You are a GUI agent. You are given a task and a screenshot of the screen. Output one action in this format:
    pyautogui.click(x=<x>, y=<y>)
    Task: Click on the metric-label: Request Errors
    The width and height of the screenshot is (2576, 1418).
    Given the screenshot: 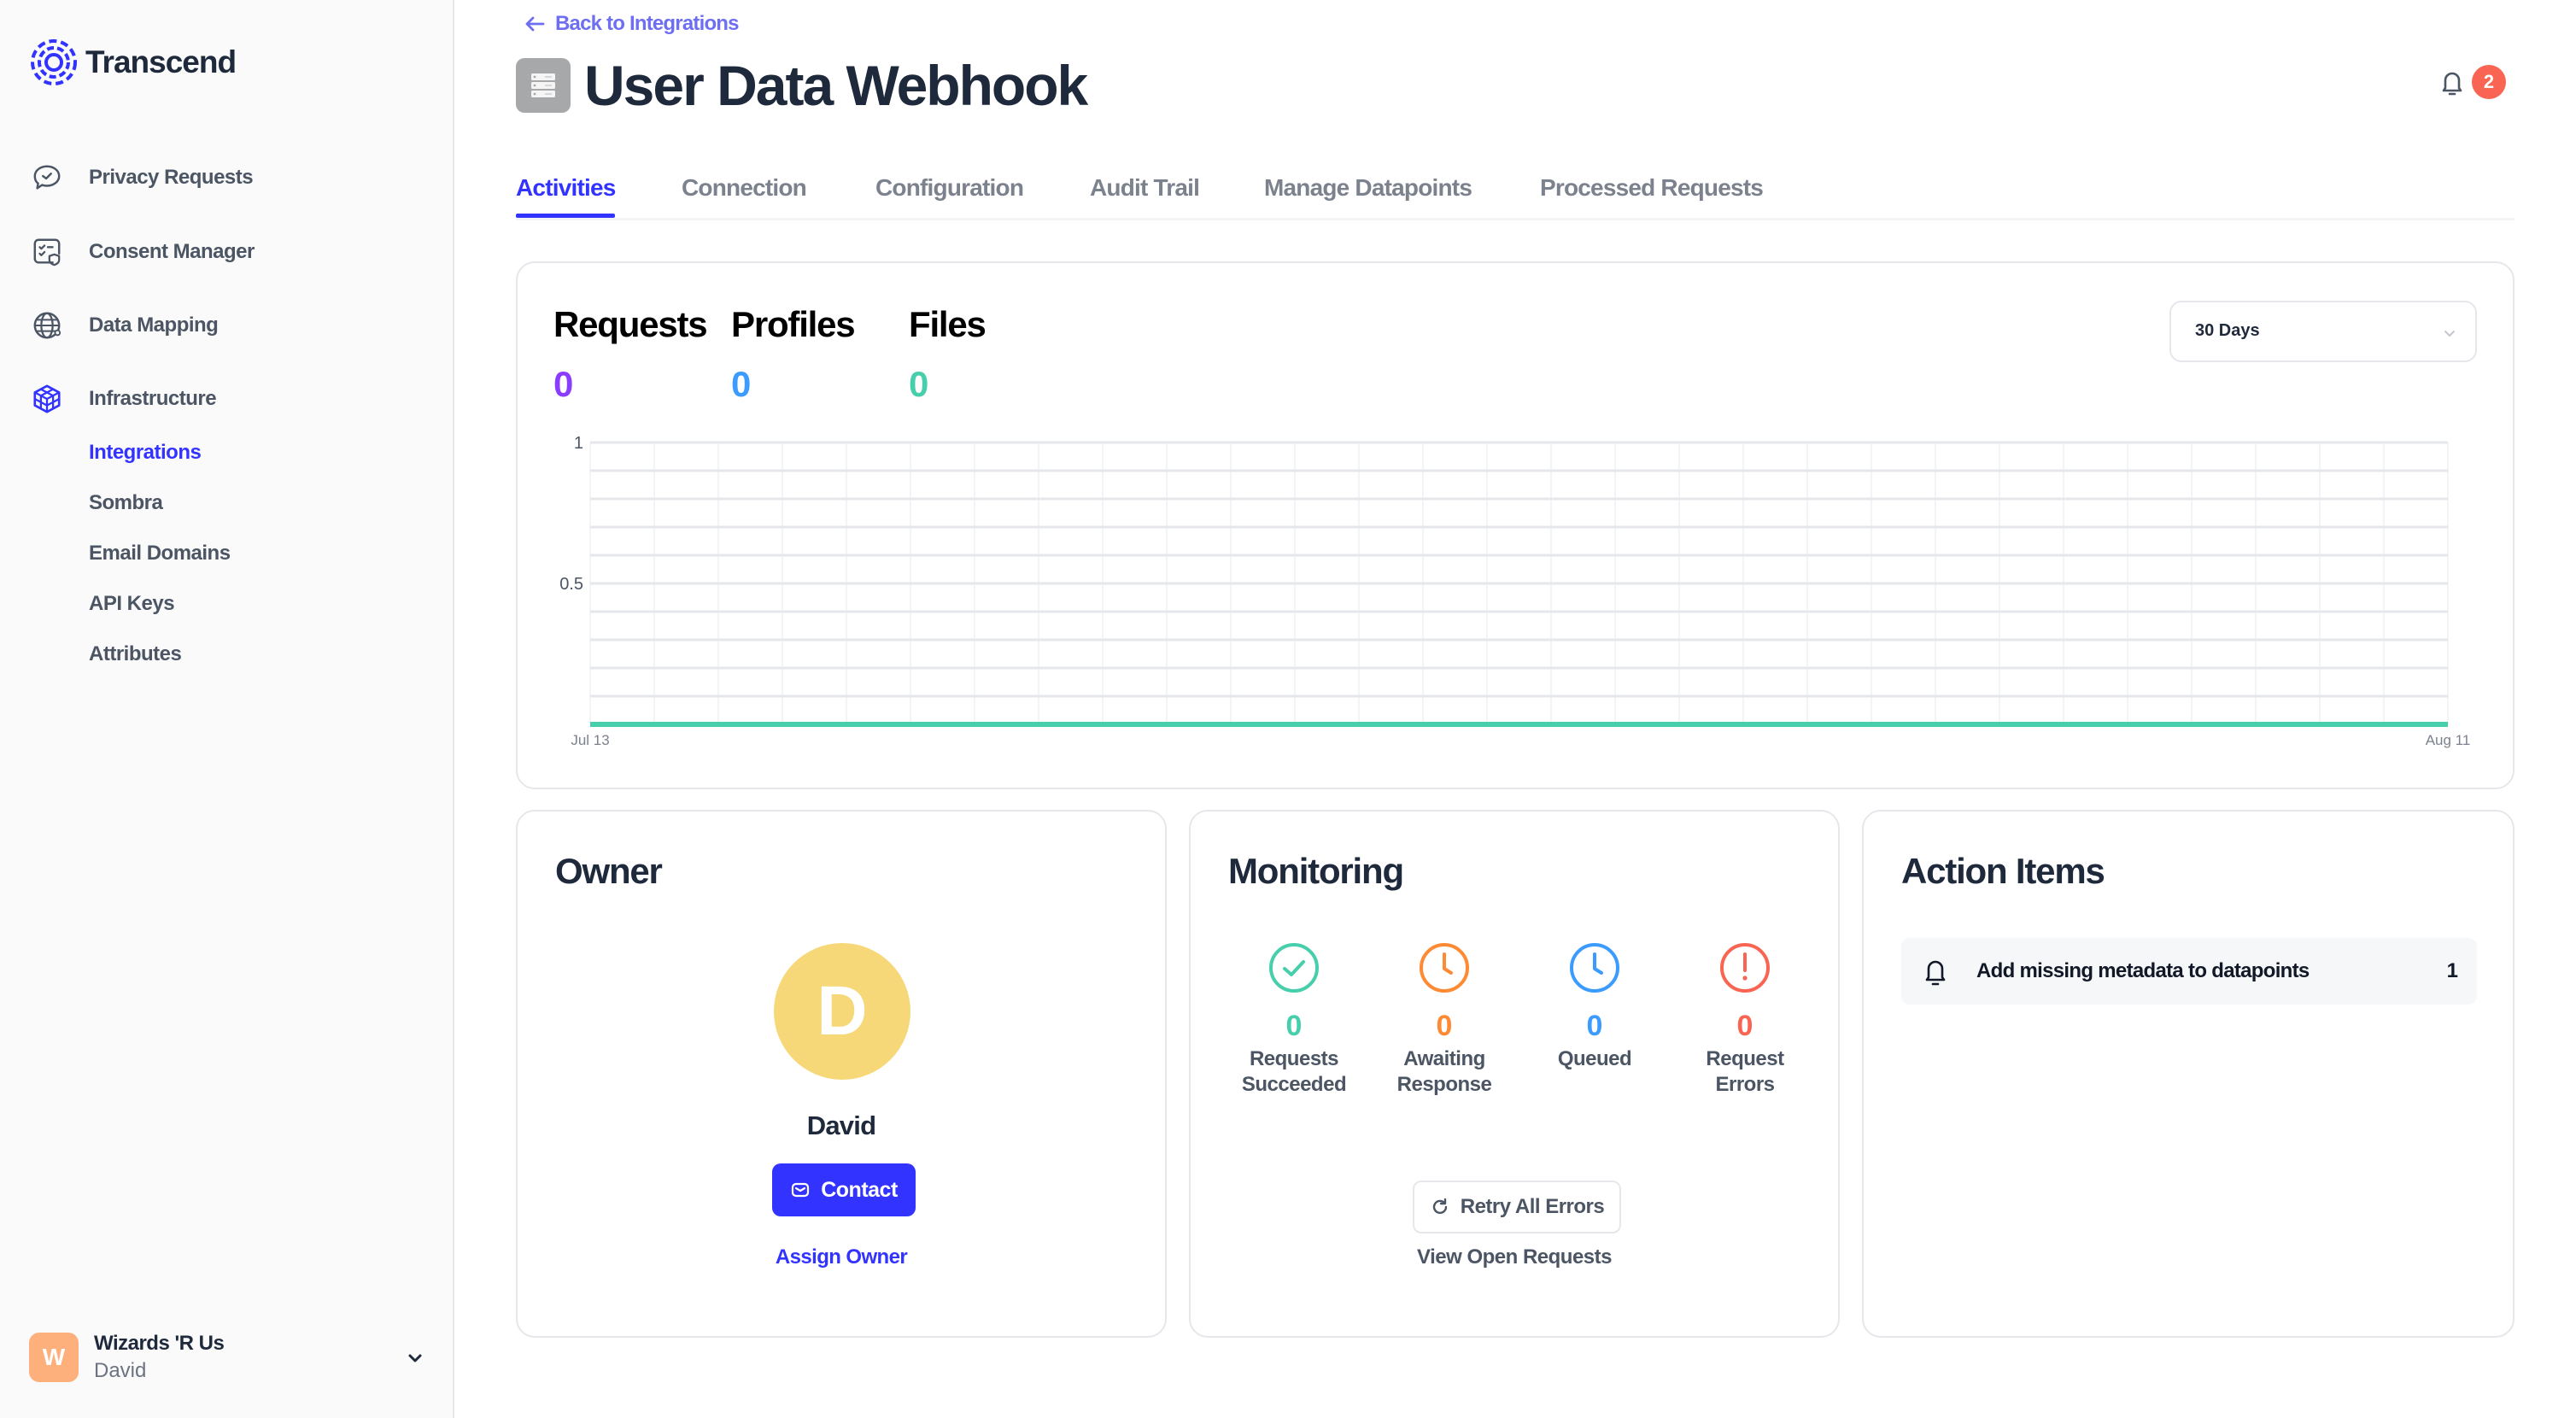 What is the action you would take?
    pyautogui.click(x=1745, y=1072)
    